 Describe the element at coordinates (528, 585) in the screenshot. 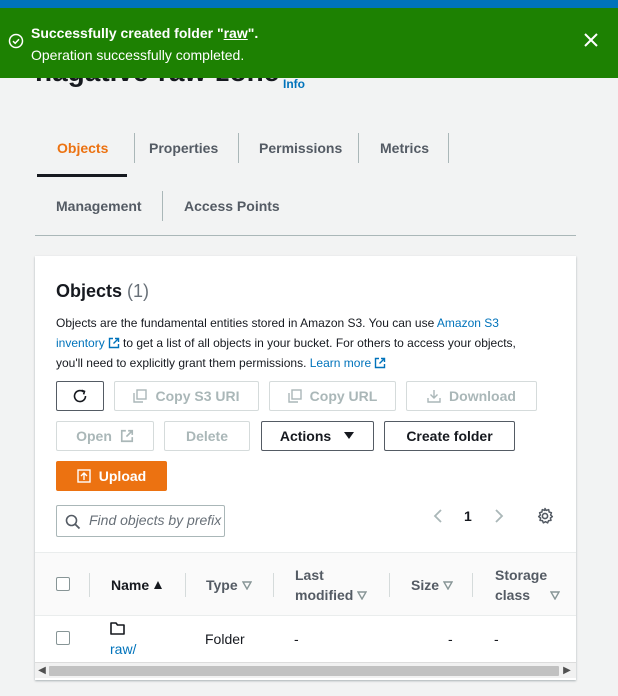

I see `column-header-storage-class: Storage class` at that location.